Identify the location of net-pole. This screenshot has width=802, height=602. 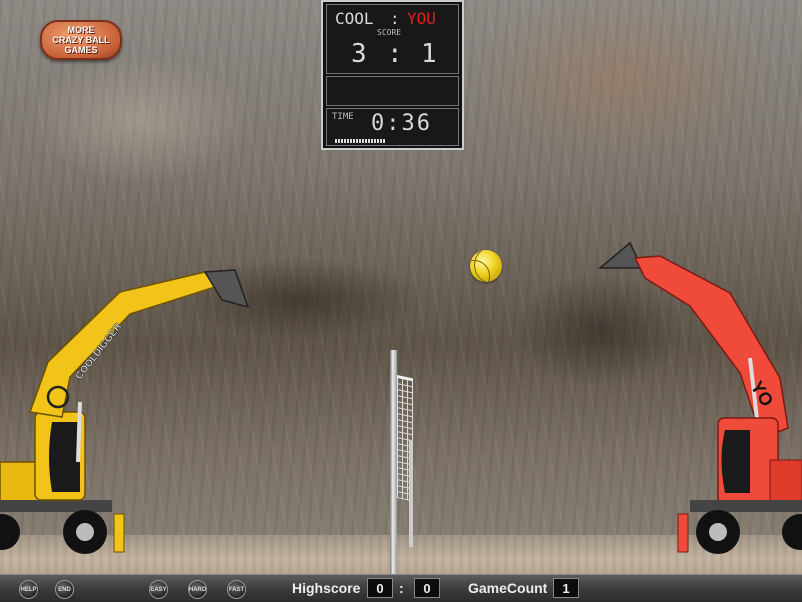
(393, 462).